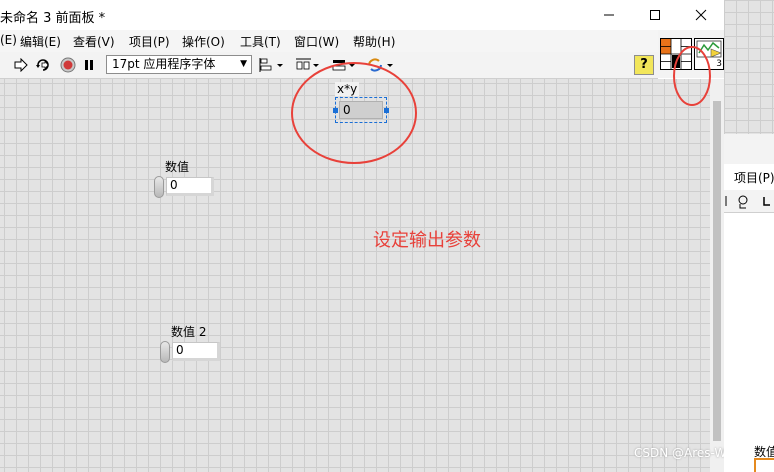  What do you see at coordinates (316, 41) in the screenshot?
I see `menu-window: 窗口(W)` at bounding box center [316, 41].